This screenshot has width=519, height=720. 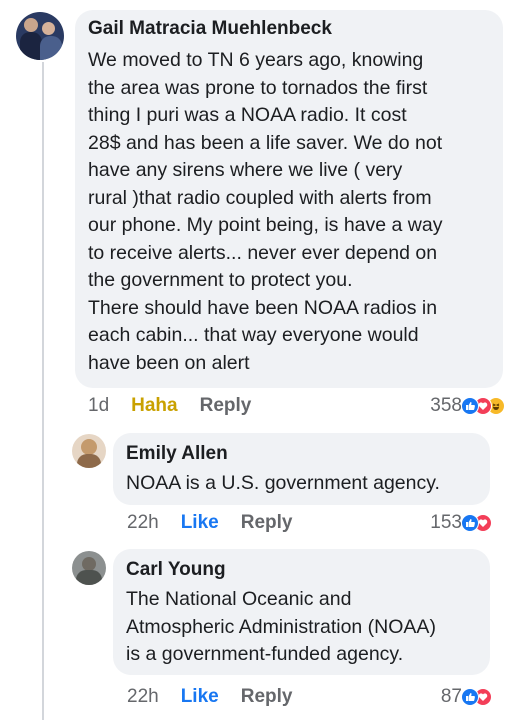 I want to click on comment-timestamp: 1d, so click(x=98, y=406).